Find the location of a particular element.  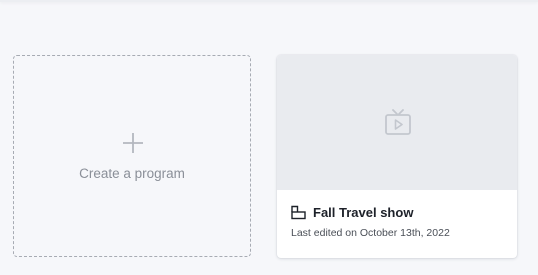

plus-icon is located at coordinates (133, 143).